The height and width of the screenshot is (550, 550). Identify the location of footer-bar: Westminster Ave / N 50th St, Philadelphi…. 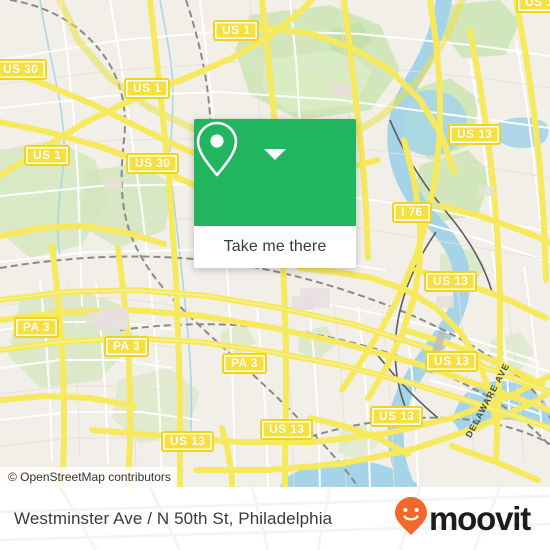
(275, 518).